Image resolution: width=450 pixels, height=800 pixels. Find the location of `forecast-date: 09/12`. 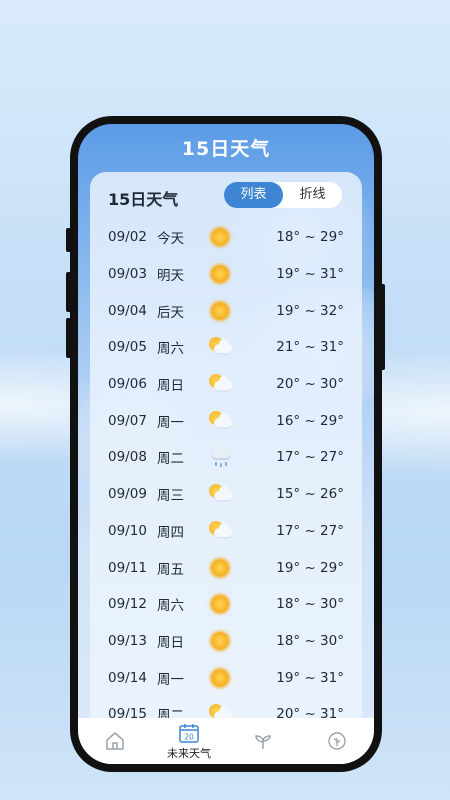

forecast-date: 09/12 is located at coordinates (127, 604).